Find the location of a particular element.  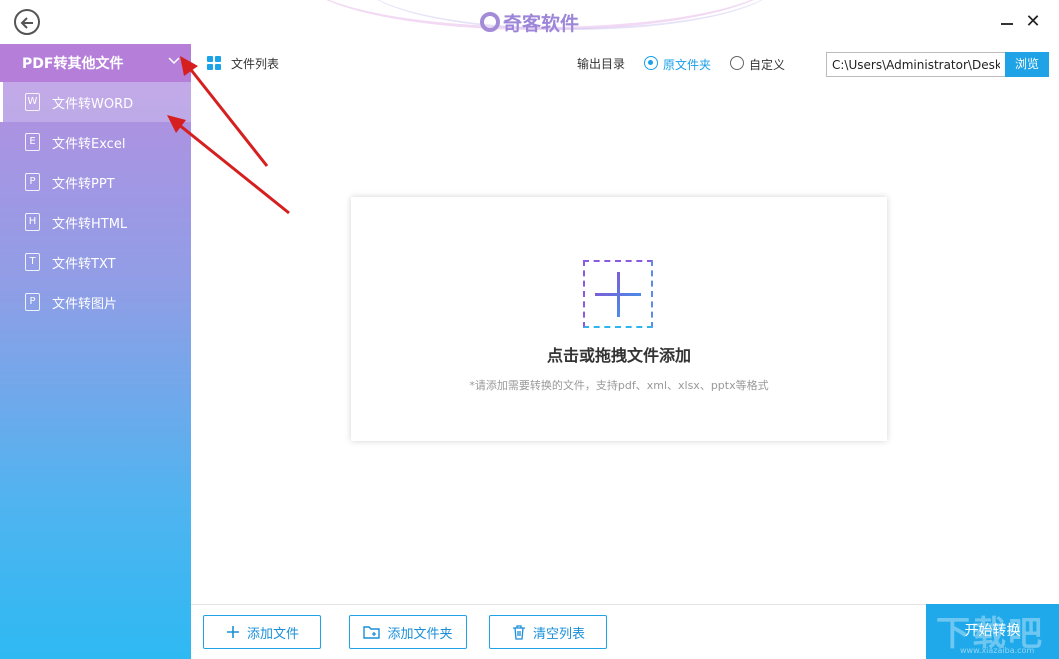

brand-name: 奇客软件 is located at coordinates (541, 23).